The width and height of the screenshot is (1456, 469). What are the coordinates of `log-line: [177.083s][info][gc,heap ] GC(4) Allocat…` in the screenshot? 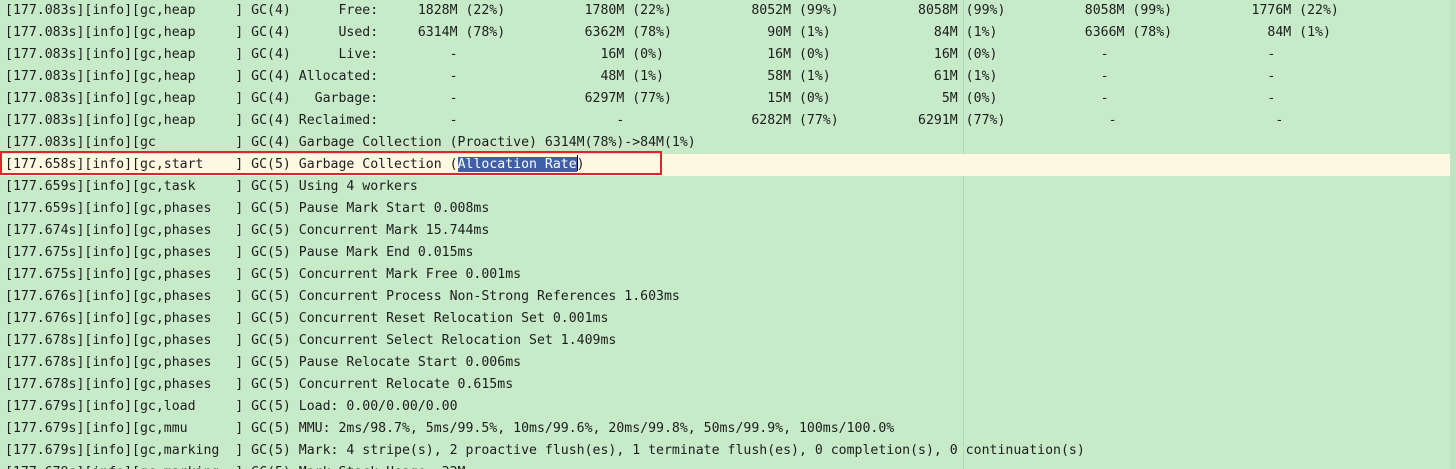 It's located at (728, 77).